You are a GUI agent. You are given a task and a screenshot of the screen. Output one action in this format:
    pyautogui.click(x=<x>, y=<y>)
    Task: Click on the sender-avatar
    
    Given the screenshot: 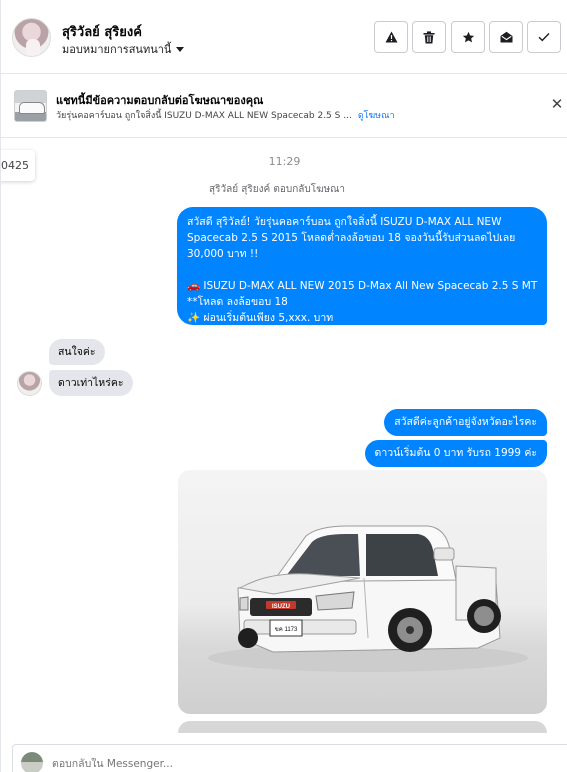 What is the action you would take?
    pyautogui.click(x=29, y=383)
    